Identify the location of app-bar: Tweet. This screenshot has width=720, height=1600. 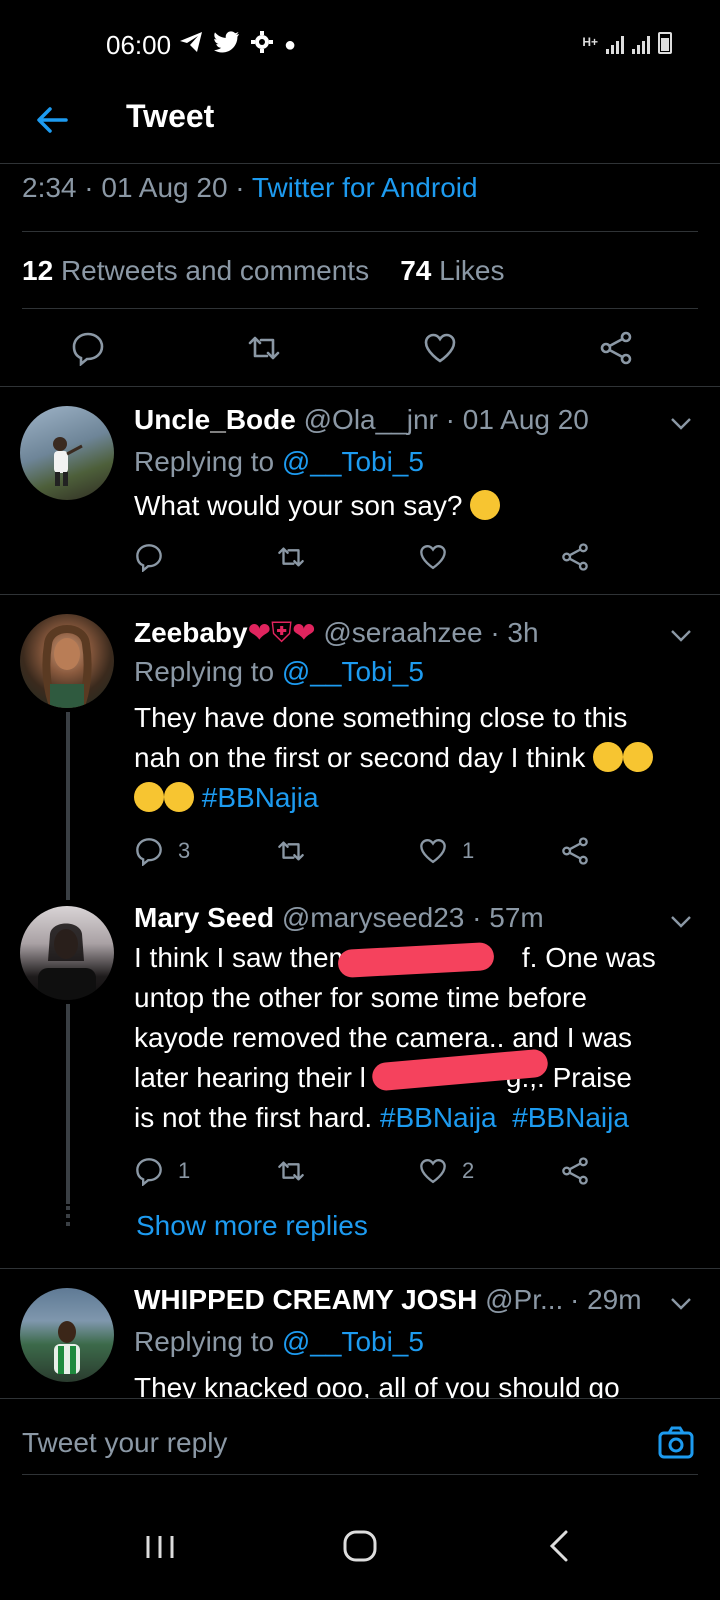
(360, 126).